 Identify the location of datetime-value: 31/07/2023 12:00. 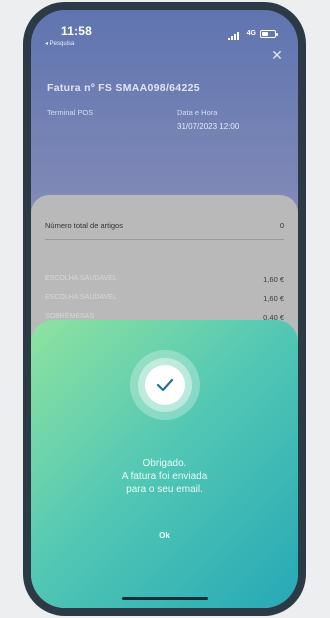
(208, 126).